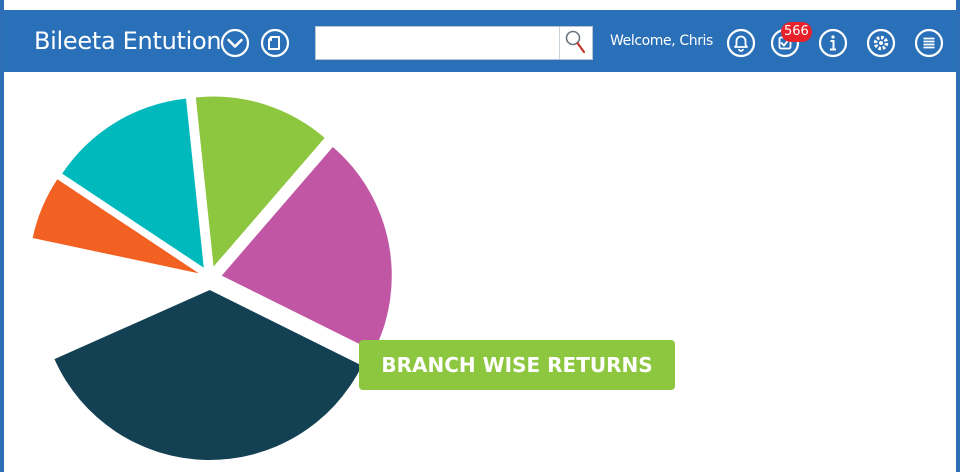 This screenshot has height=472, width=960. What do you see at coordinates (517, 365) in the screenshot?
I see `chart-title: BRANCH WISE RETURNS` at bounding box center [517, 365].